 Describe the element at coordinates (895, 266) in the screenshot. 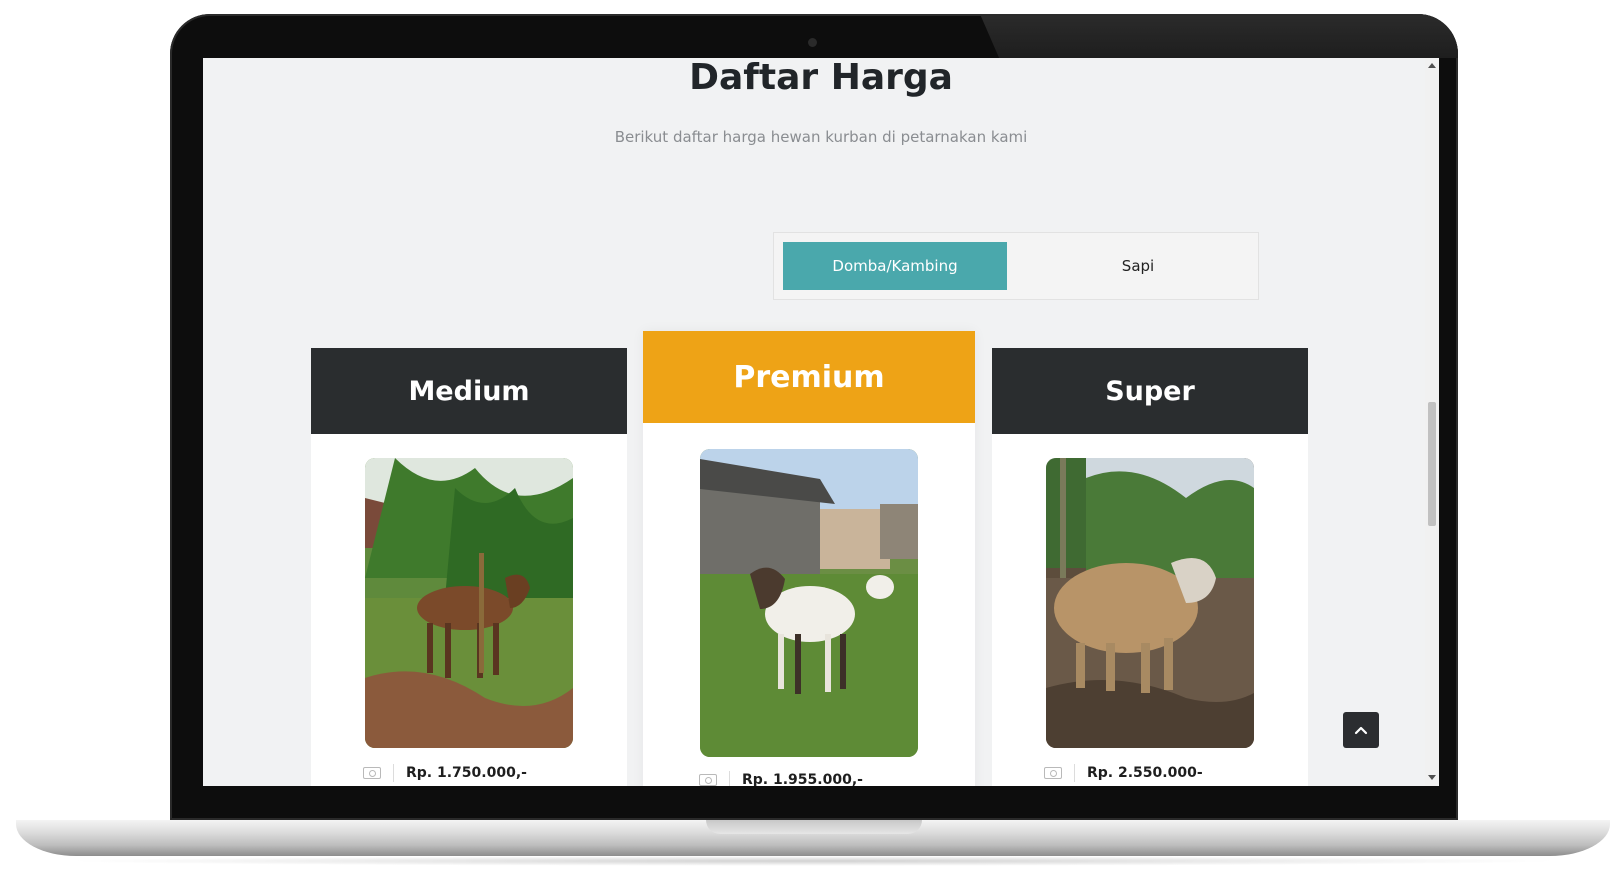

I see `tab-domba-kambing: Domba/Kambing` at that location.